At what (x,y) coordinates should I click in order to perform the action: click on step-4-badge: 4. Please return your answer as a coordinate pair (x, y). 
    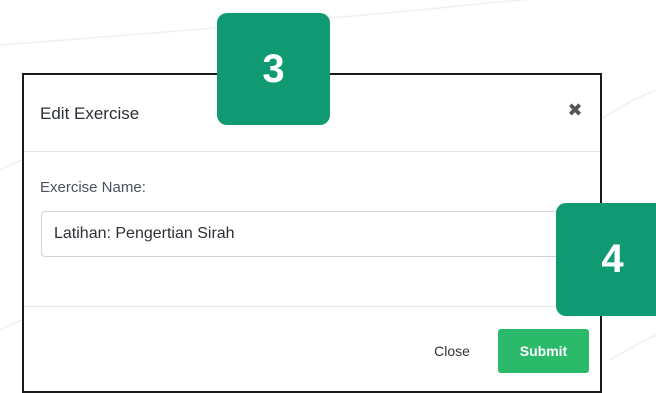
    Looking at the image, I should click on (606, 259).